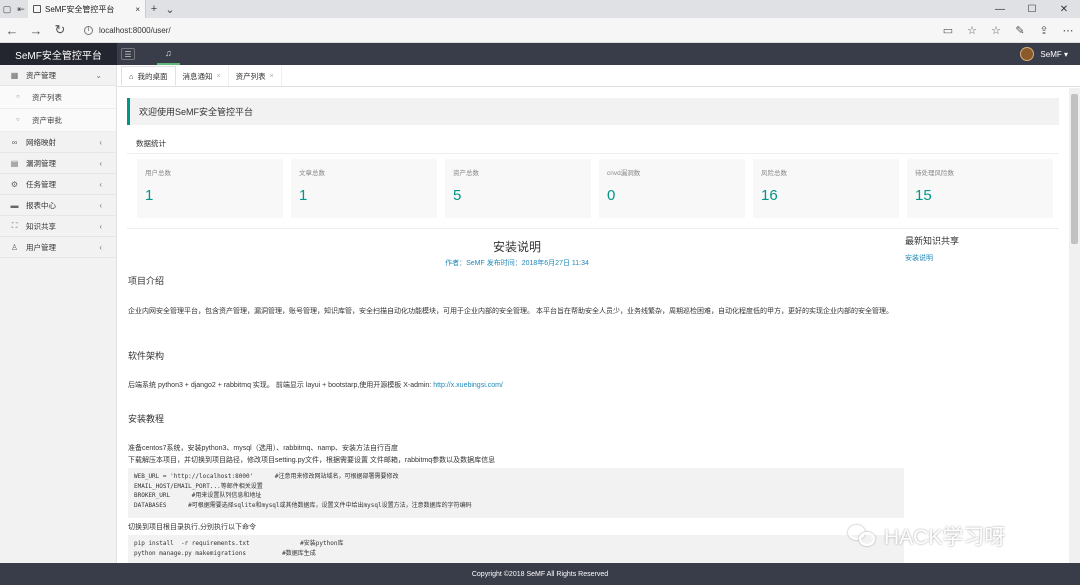 The width and height of the screenshot is (1080, 585). I want to click on tab-label: 消息通知, so click(197, 76).